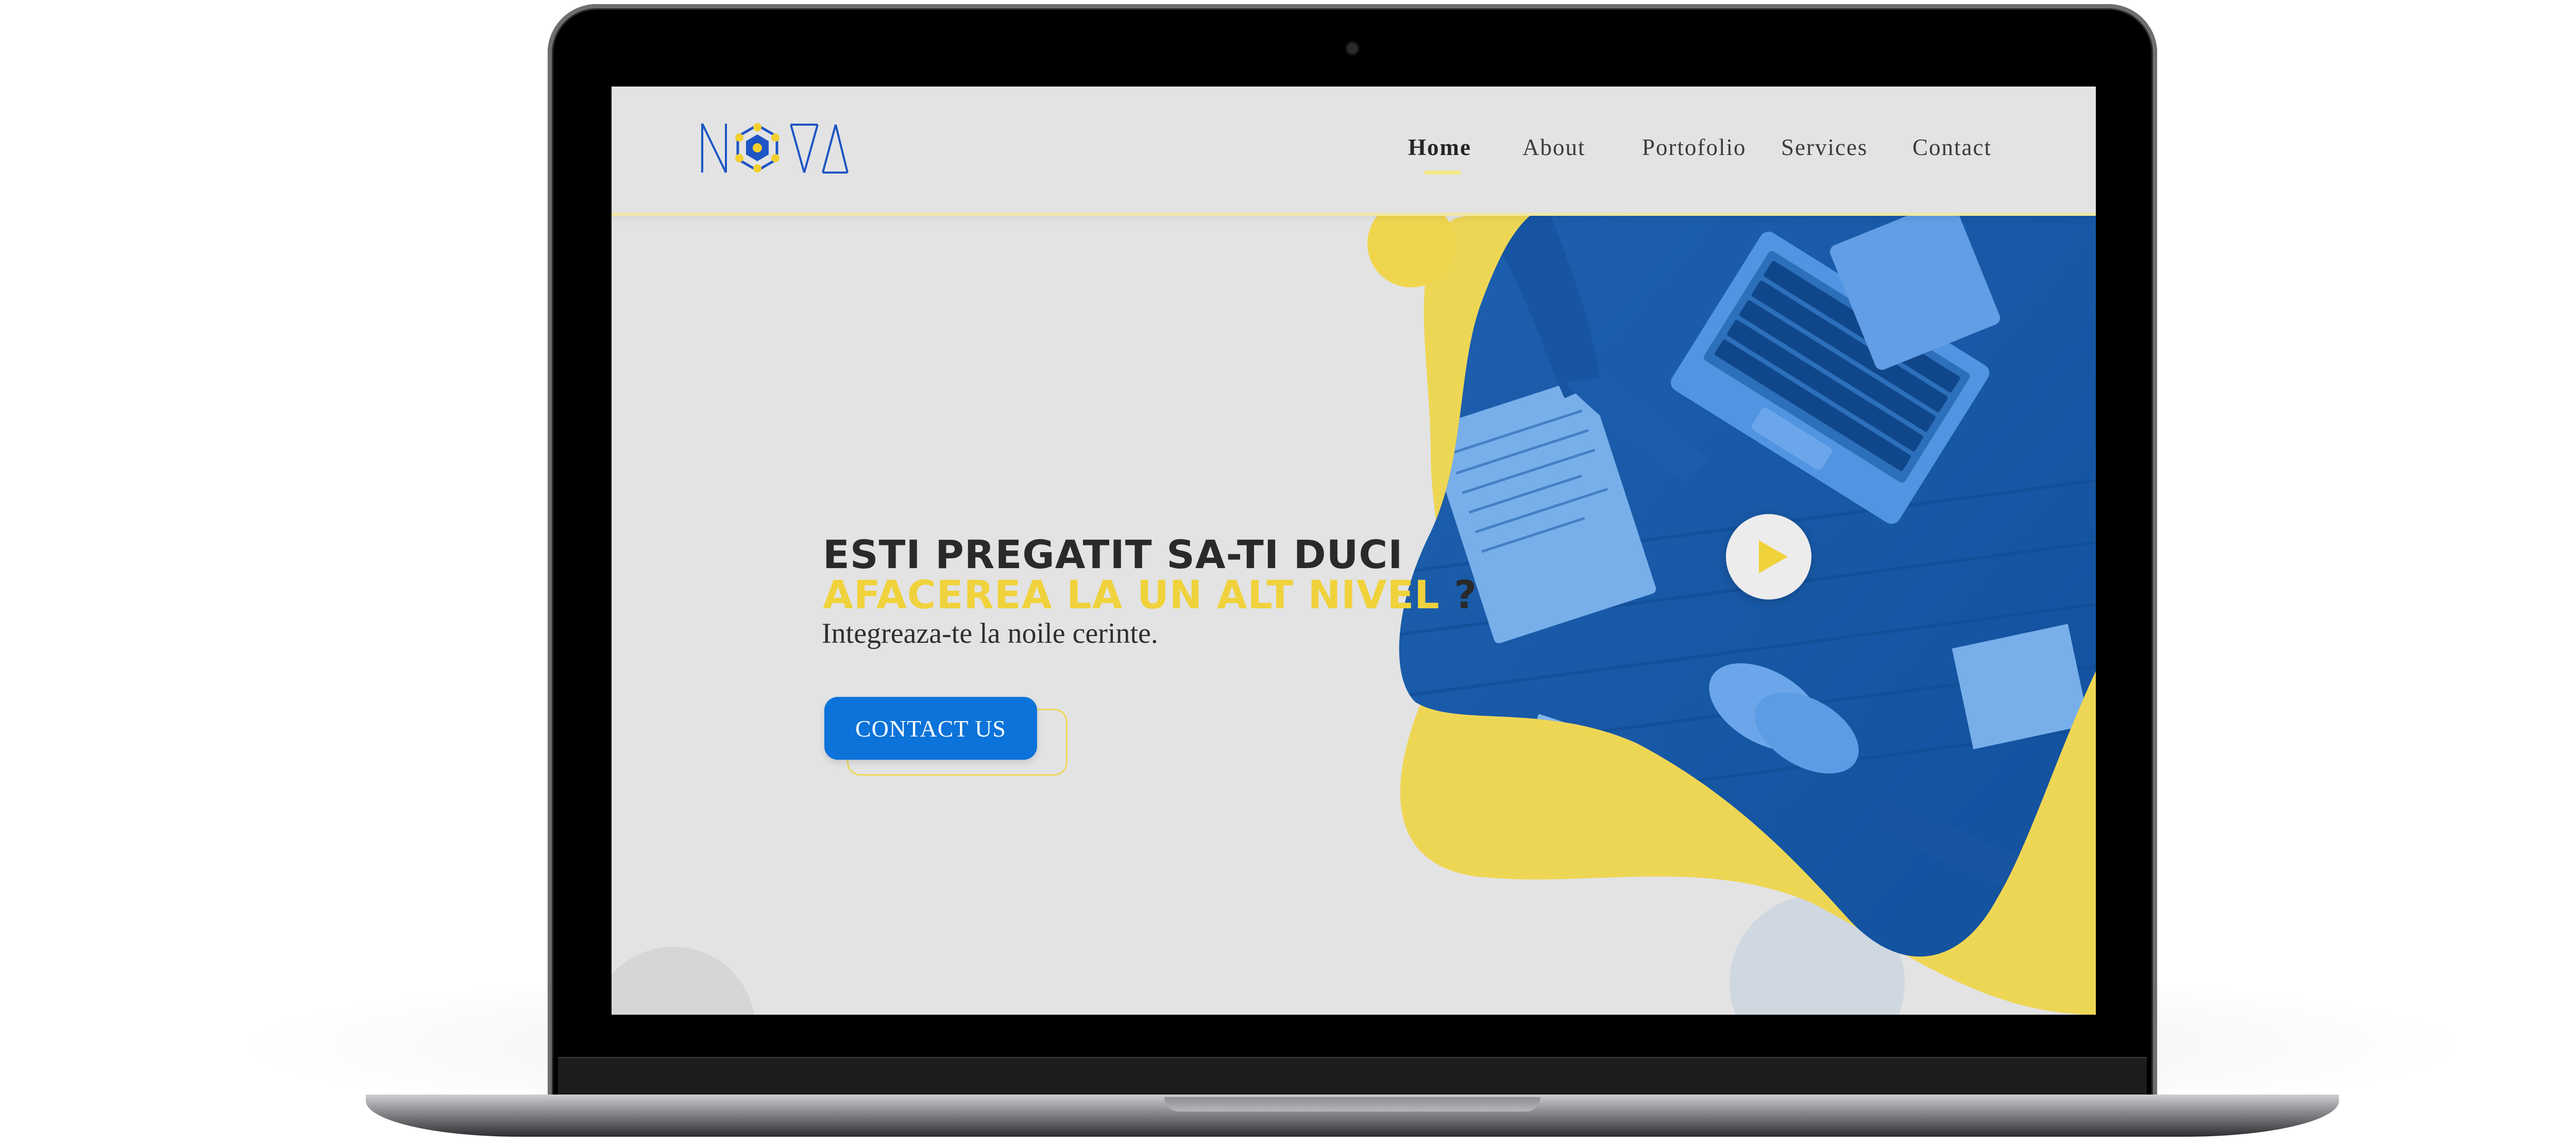 The image size is (2576, 1145). I want to click on play-video-button, so click(1768, 557).